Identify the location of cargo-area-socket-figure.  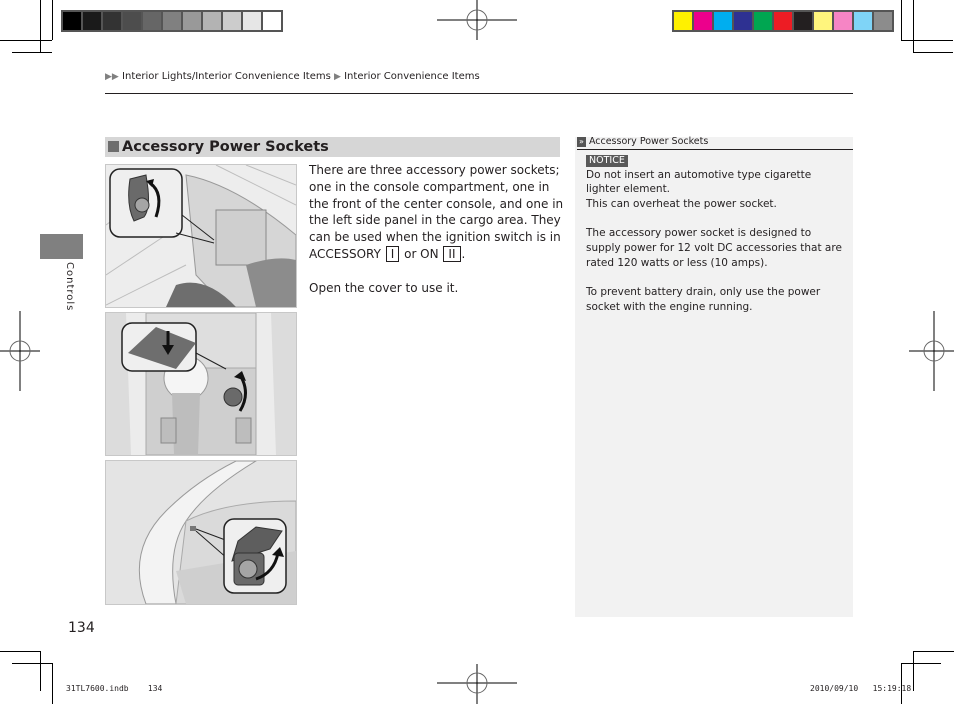
(201, 532).